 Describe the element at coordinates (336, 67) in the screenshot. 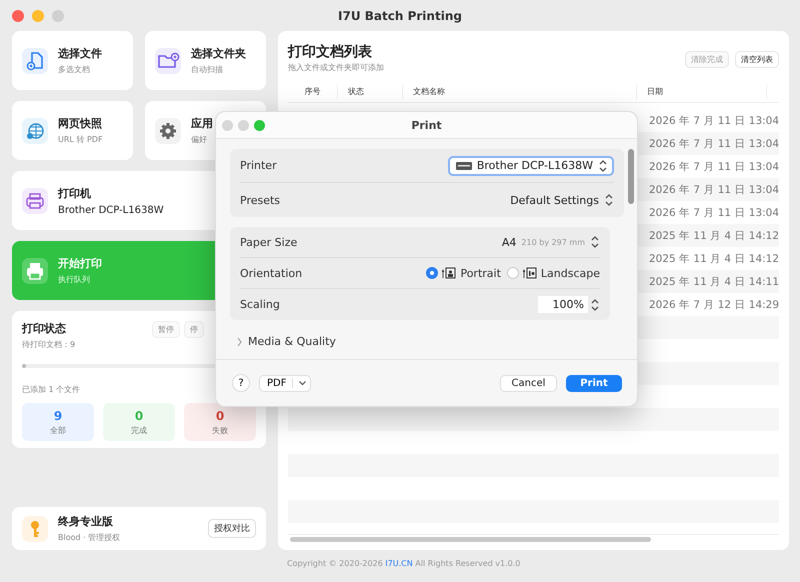

I see `list-subtitle: 拖入文件或文件夹即可添加` at that location.